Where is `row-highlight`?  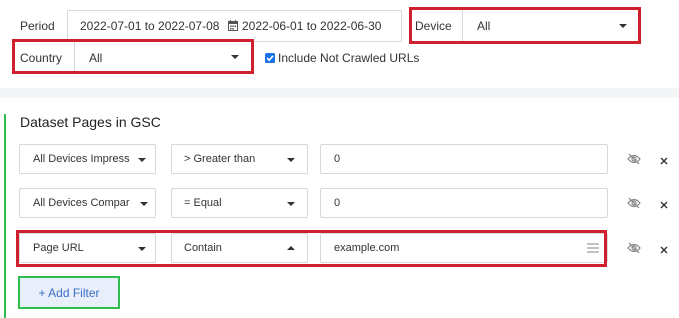 row-highlight is located at coordinates (311, 248).